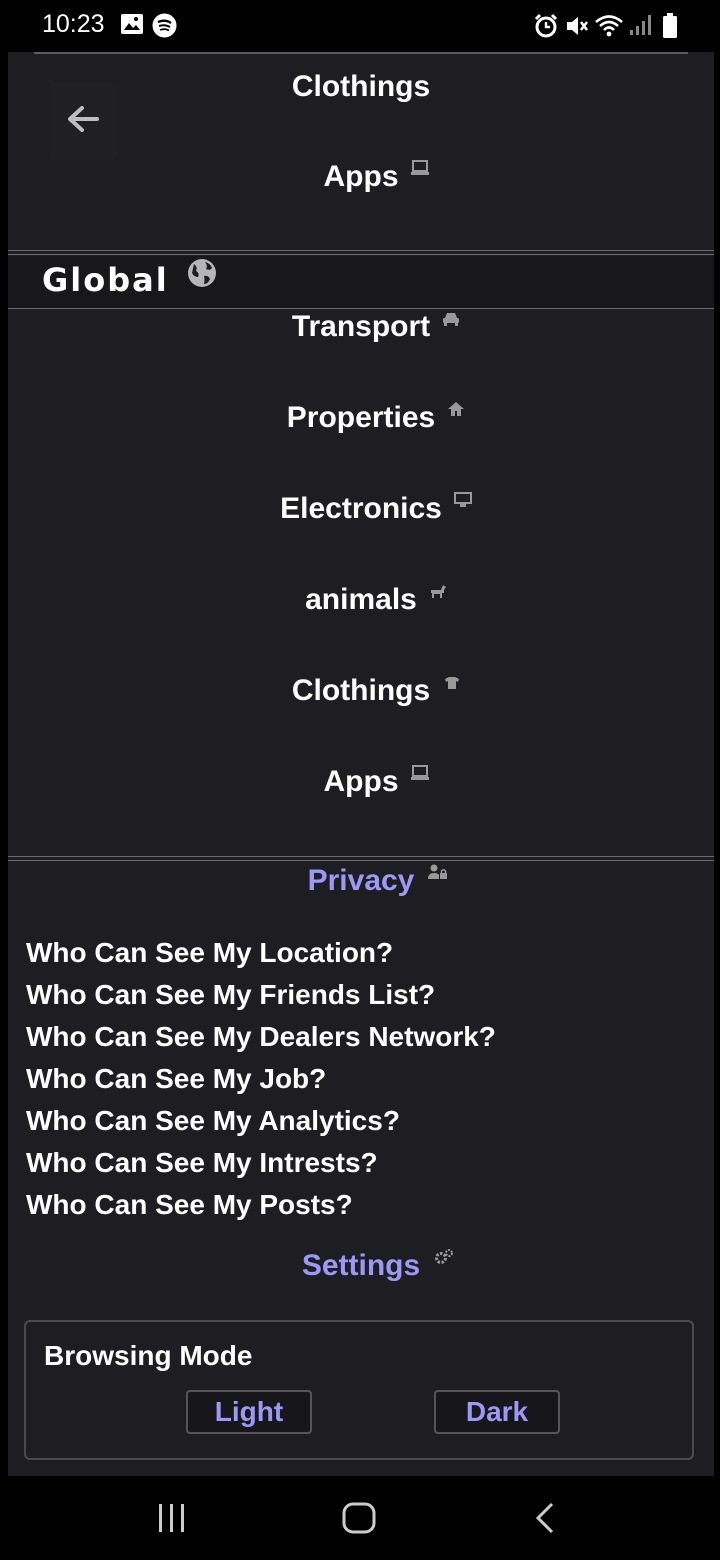 The width and height of the screenshot is (720, 1560). Describe the element at coordinates (172, 1520) in the screenshot. I see `recent-apps-icon` at that location.